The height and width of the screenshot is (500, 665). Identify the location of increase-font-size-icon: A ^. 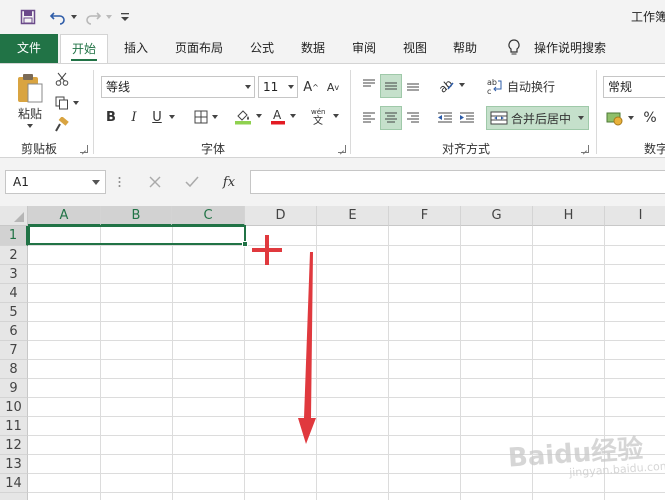
(311, 87).